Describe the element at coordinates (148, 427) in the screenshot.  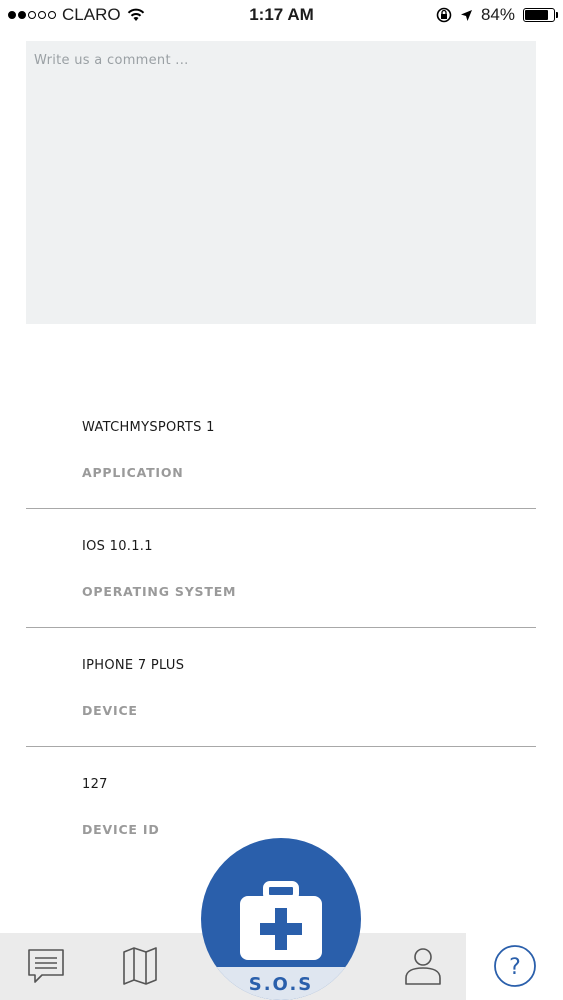
I see `application-value: WATCHMYSPORTS 1` at that location.